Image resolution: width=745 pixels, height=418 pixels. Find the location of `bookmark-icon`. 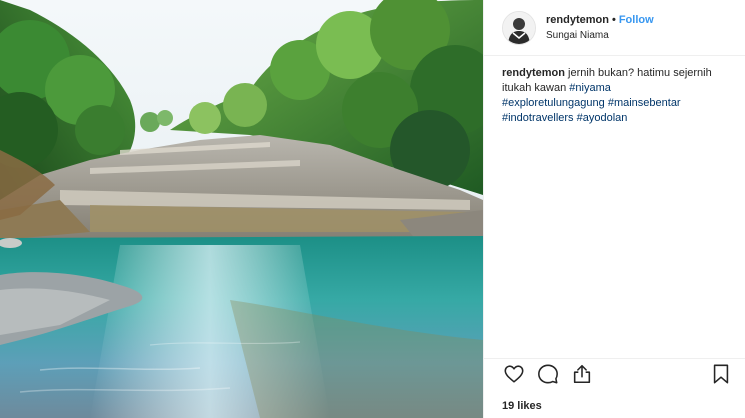

bookmark-icon is located at coordinates (721, 373).